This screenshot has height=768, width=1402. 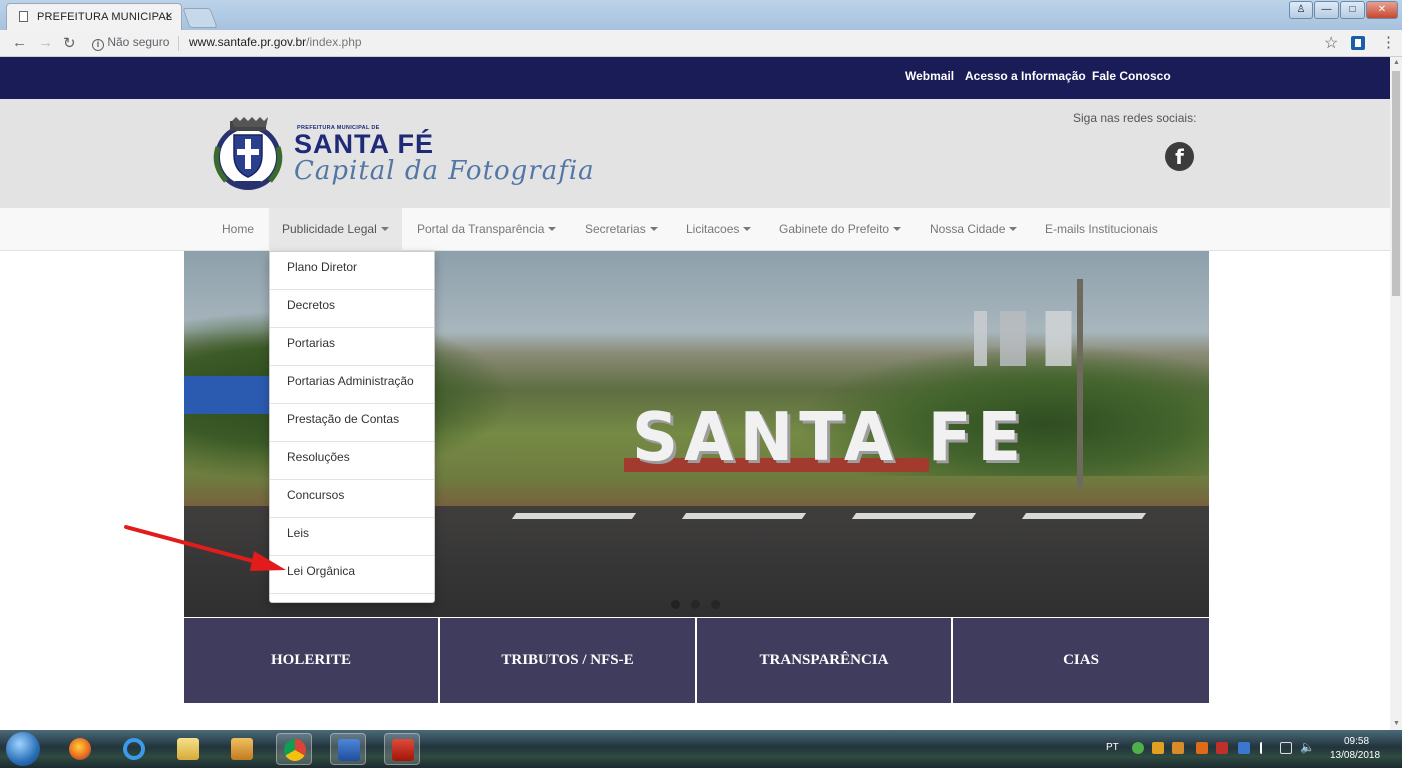 What do you see at coordinates (1307, 747) in the screenshot?
I see `volume-icon: 🔈` at bounding box center [1307, 747].